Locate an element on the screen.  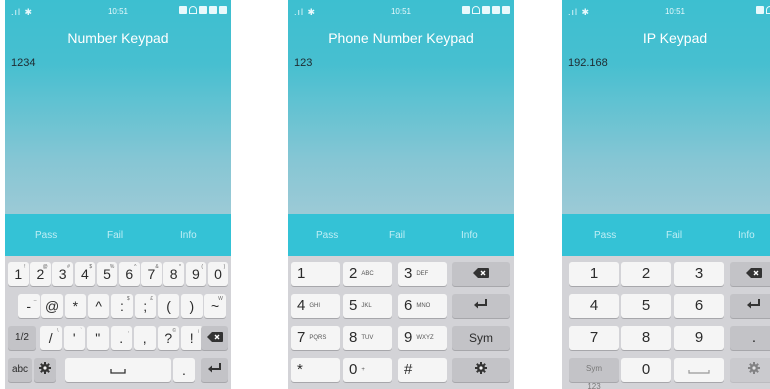
key-7: 7 is located at coordinates (594, 338).